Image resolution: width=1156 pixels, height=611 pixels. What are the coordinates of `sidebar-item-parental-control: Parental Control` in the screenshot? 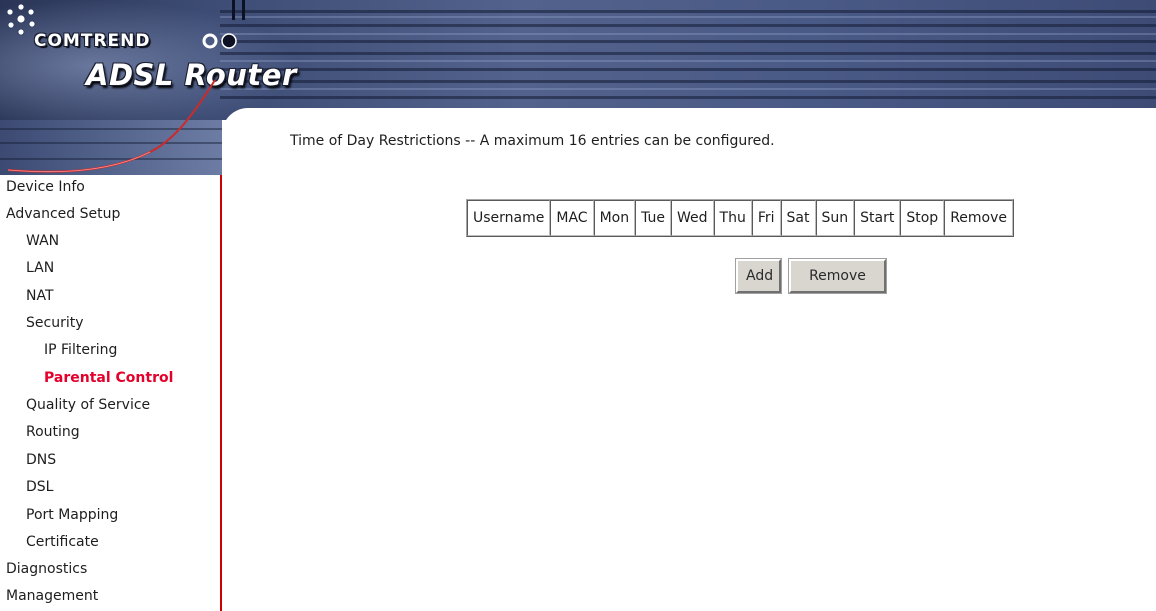 It's located at (108, 378).